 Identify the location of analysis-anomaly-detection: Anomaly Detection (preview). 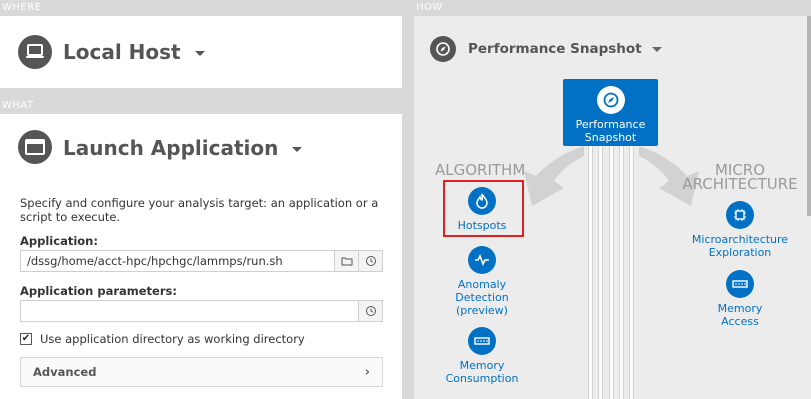
(482, 281).